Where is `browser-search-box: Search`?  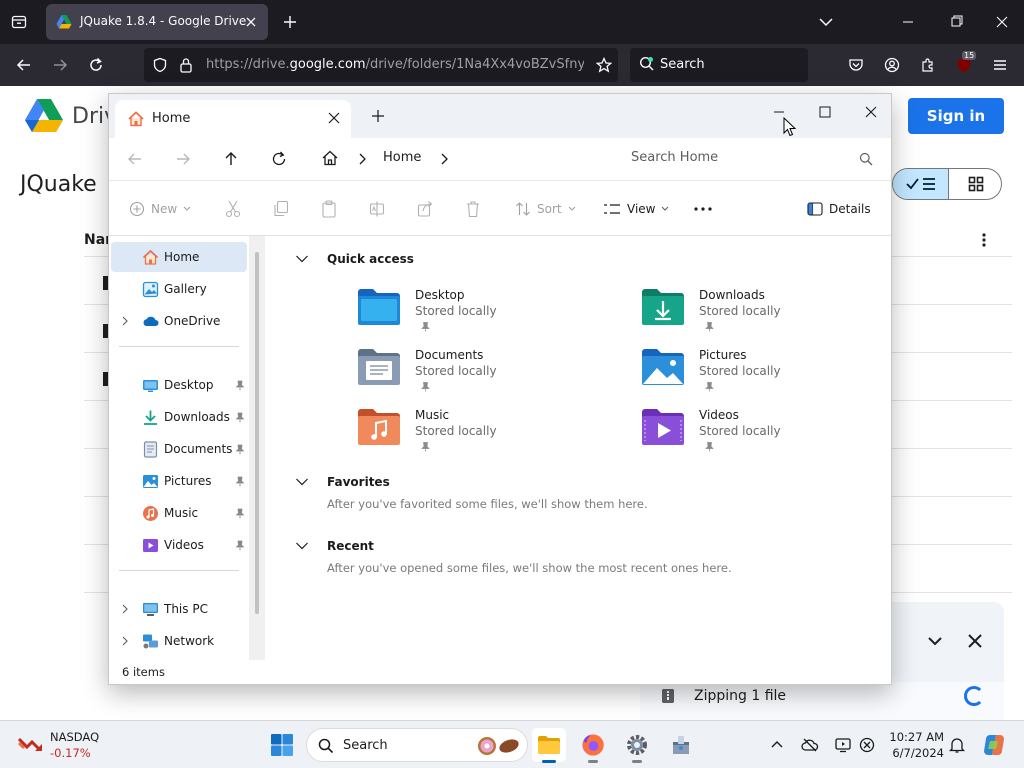
browser-search-box: Search is located at coordinates (719, 65).